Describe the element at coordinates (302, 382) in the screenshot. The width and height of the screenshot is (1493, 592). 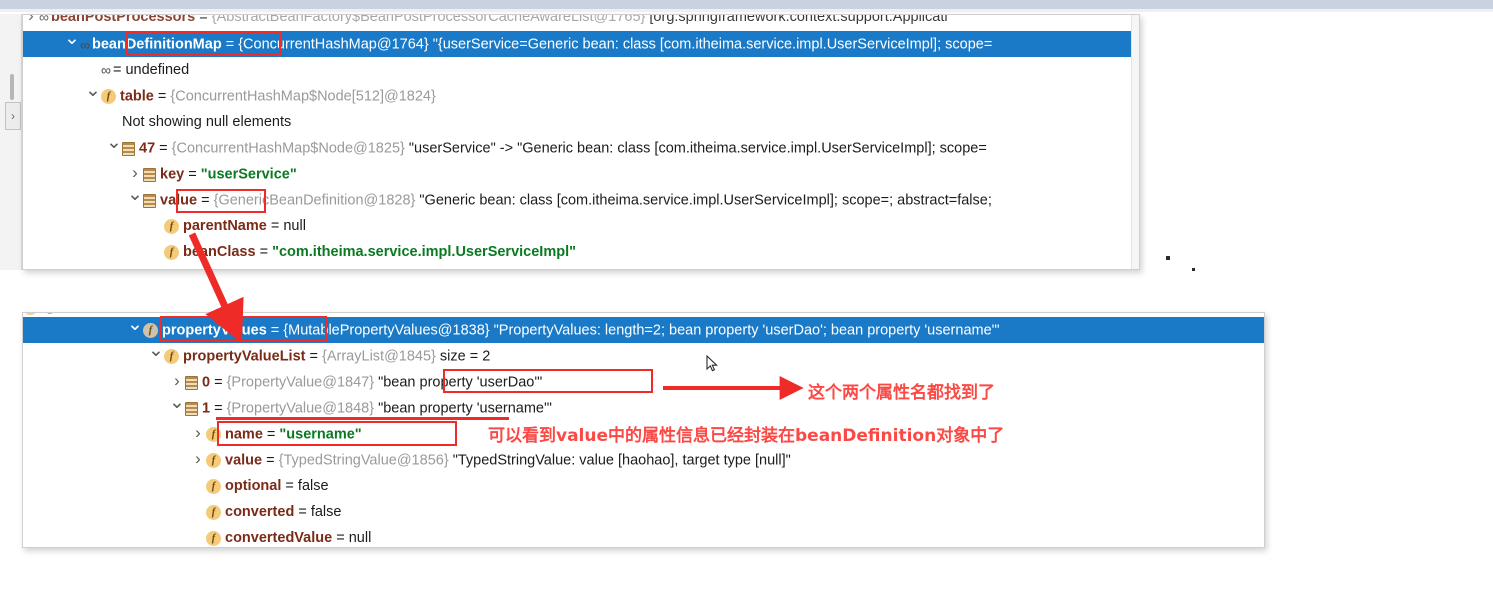
I see `object-reference: {PropertyValue@1847}` at that location.